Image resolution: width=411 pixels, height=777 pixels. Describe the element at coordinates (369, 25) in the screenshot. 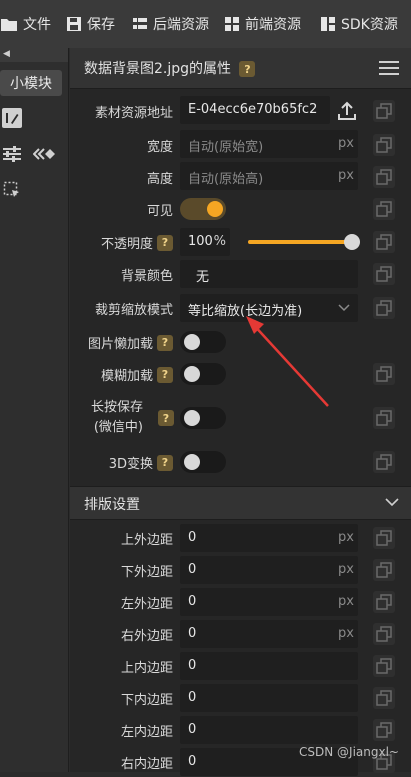

I see `sdk-resources-label: SDK资源` at that location.